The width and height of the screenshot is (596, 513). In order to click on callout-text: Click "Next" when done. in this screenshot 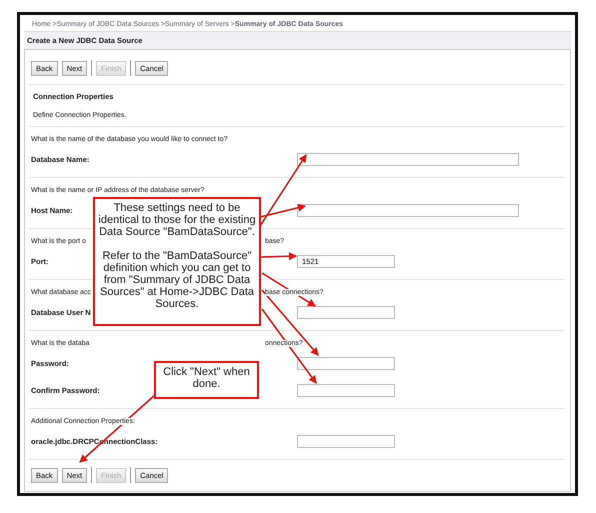, I will do `click(206, 378)`.